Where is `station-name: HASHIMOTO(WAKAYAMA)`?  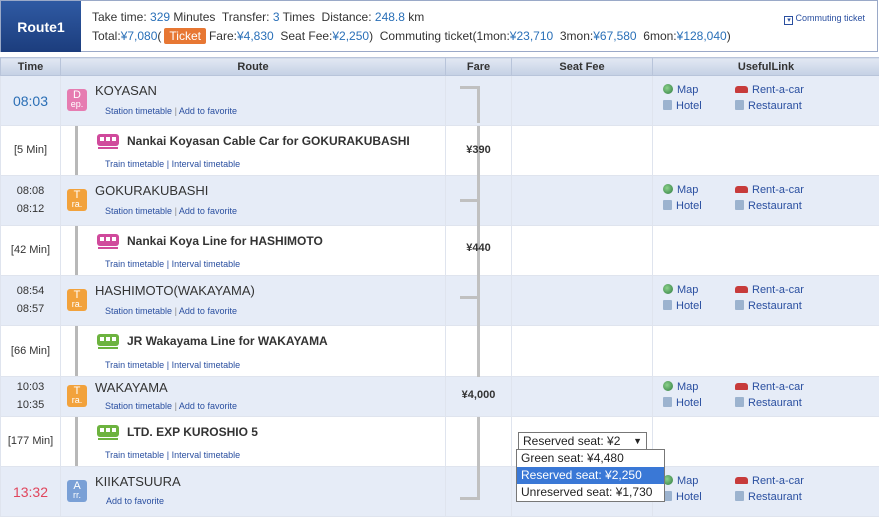
station-name: HASHIMOTO(WAKAYAMA) is located at coordinates (175, 290).